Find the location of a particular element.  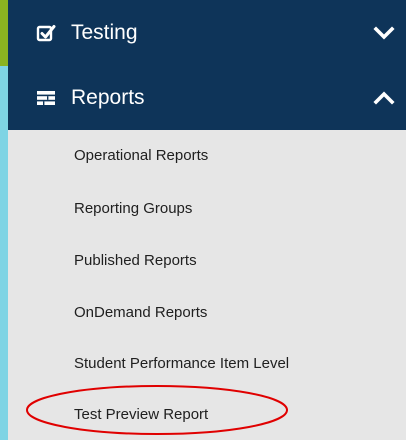

nav-section-reports: Reports is located at coordinates (203, 98).